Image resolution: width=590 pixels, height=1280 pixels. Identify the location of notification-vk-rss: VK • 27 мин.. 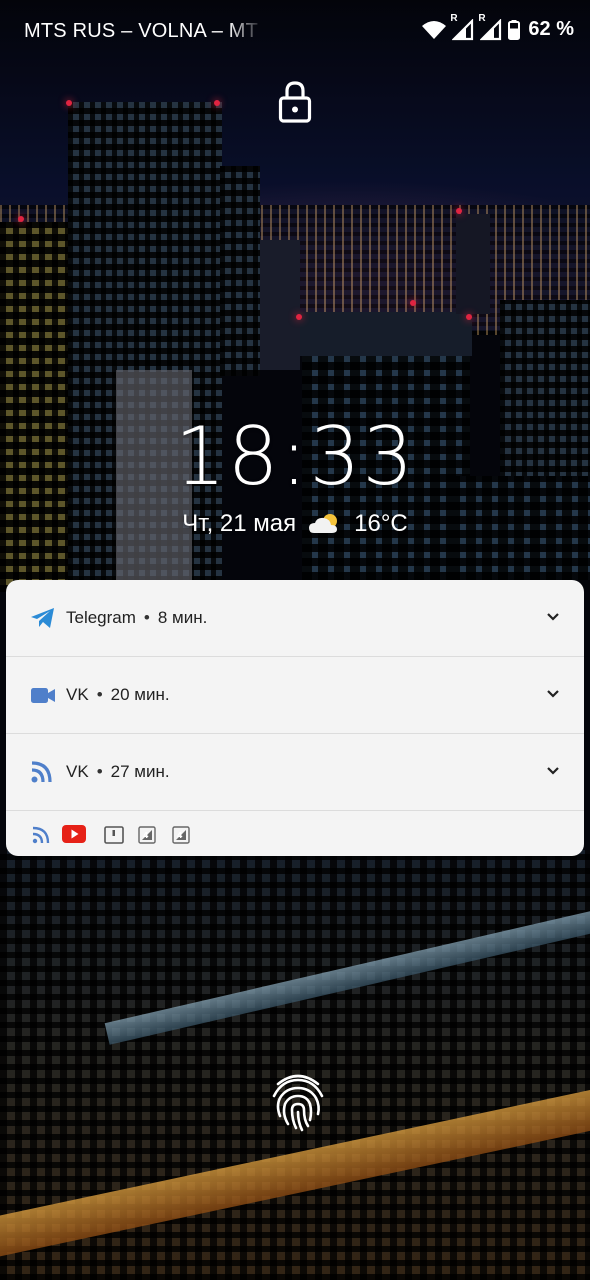
(295, 772).